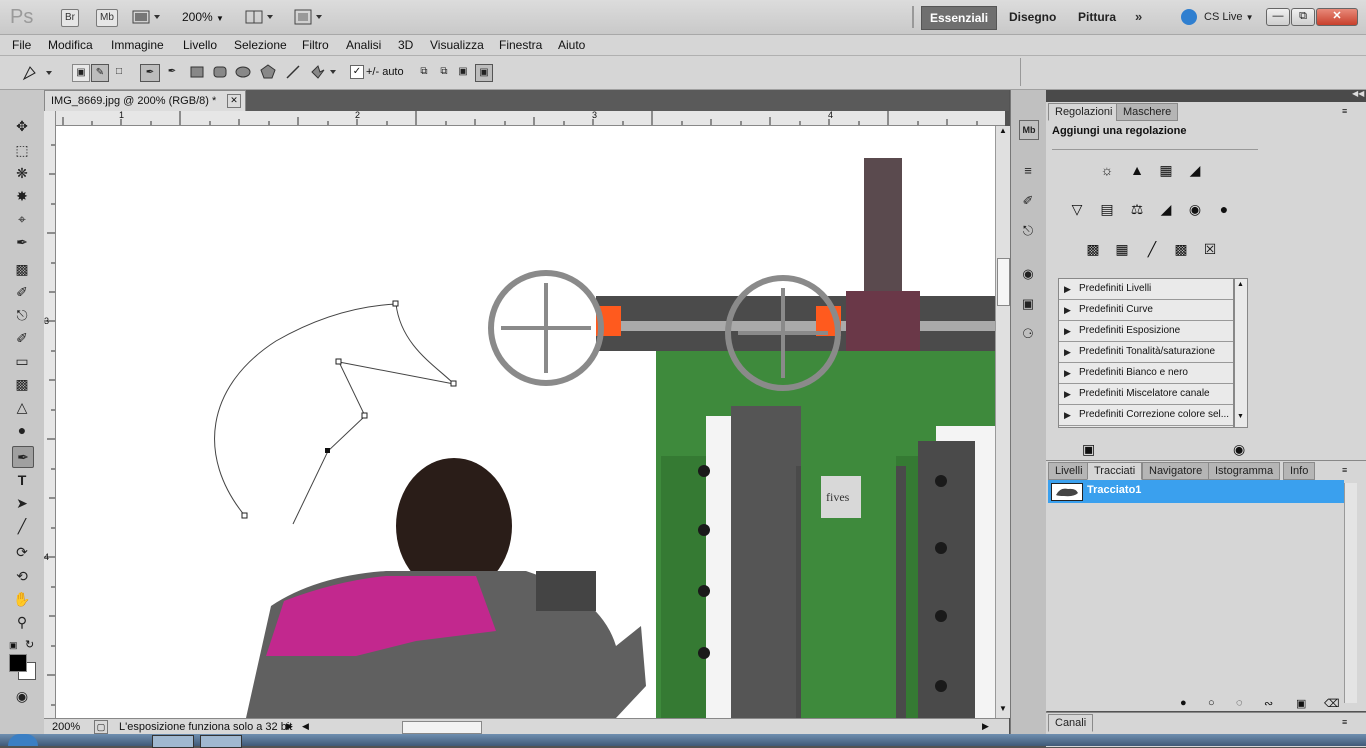 This screenshot has height=748, width=1366. Describe the element at coordinates (22, 526) in the screenshot. I see `line-tool-icon: ╱` at that location.